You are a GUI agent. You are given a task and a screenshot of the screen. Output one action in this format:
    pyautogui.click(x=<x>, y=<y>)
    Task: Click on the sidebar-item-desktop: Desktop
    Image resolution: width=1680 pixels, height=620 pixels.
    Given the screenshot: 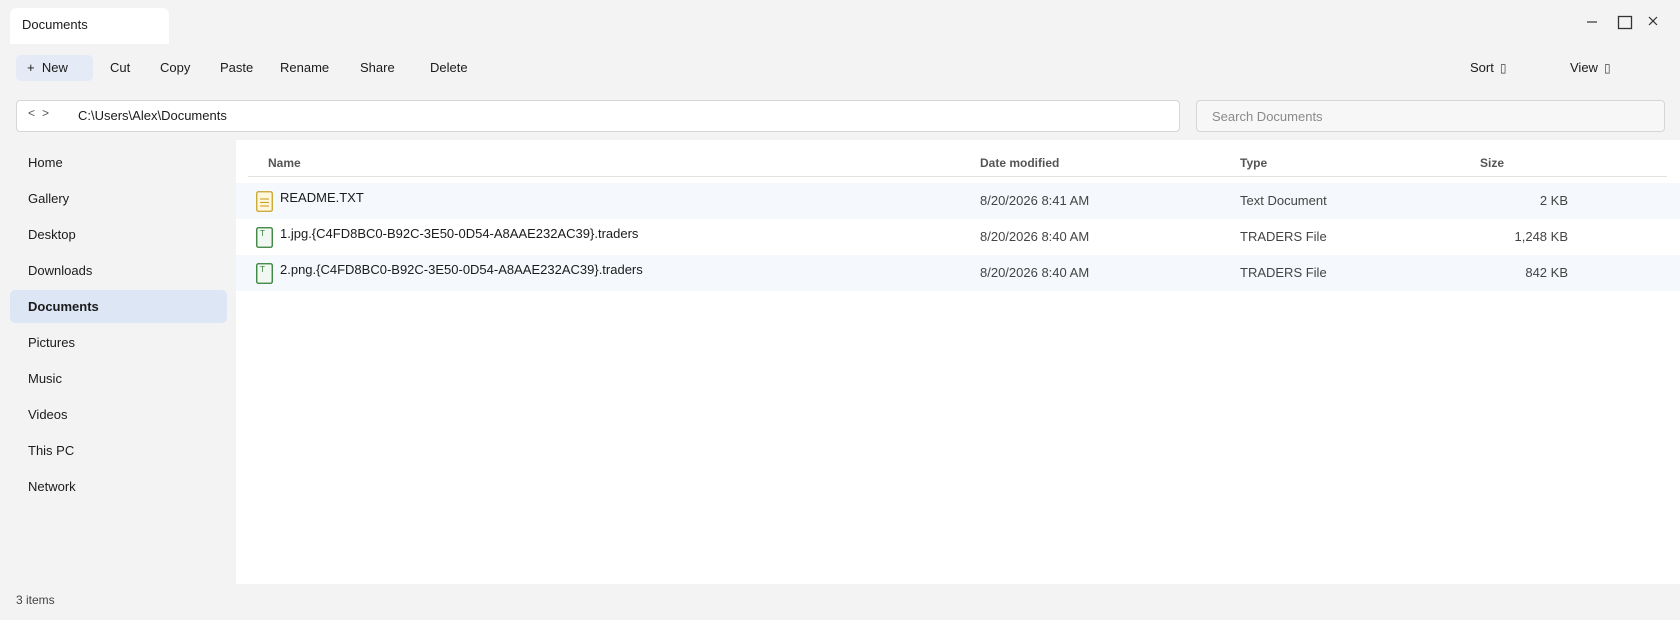 What is the action you would take?
    pyautogui.click(x=118, y=234)
    